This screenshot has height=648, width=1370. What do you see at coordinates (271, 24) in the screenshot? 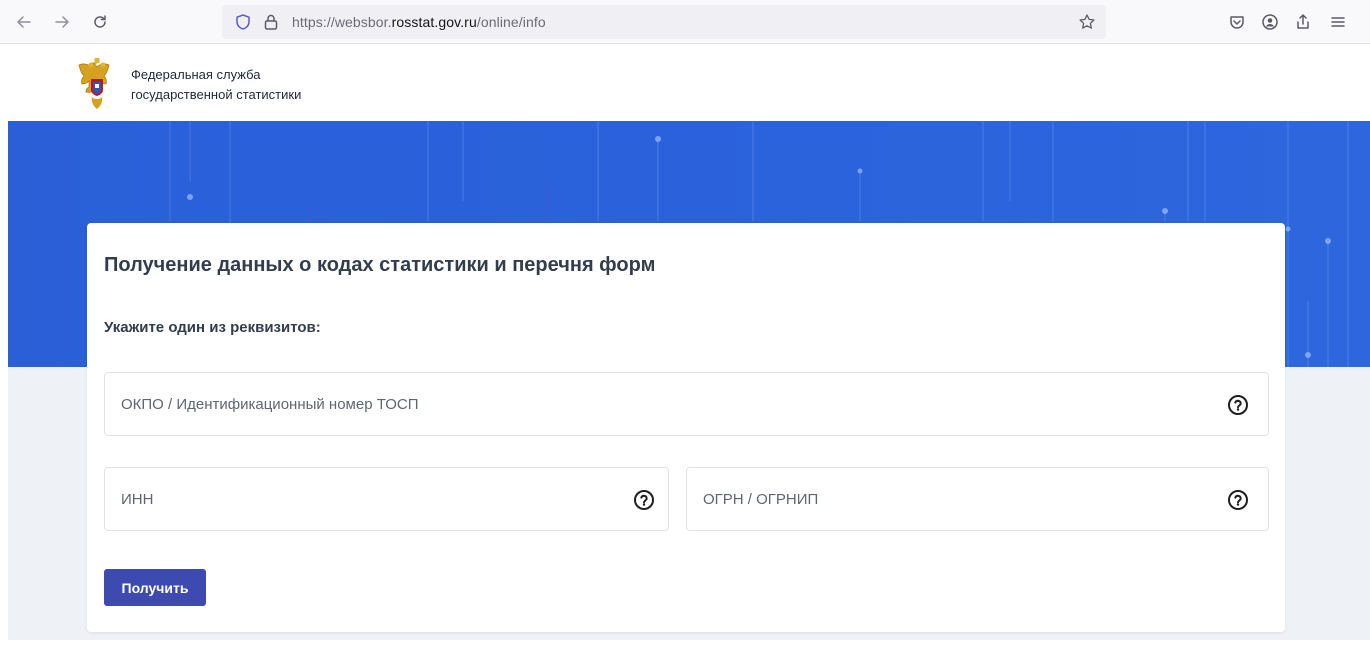
I see `lock-icon` at bounding box center [271, 24].